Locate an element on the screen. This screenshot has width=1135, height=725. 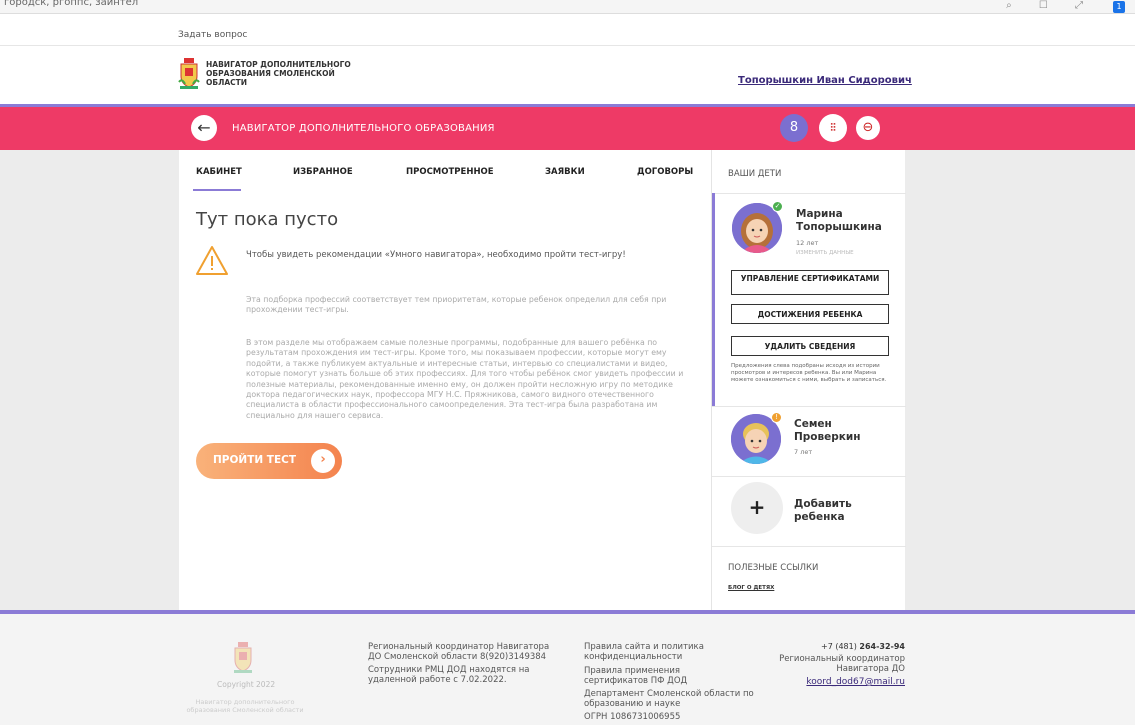
active-tab-indicator is located at coordinates (217, 190).